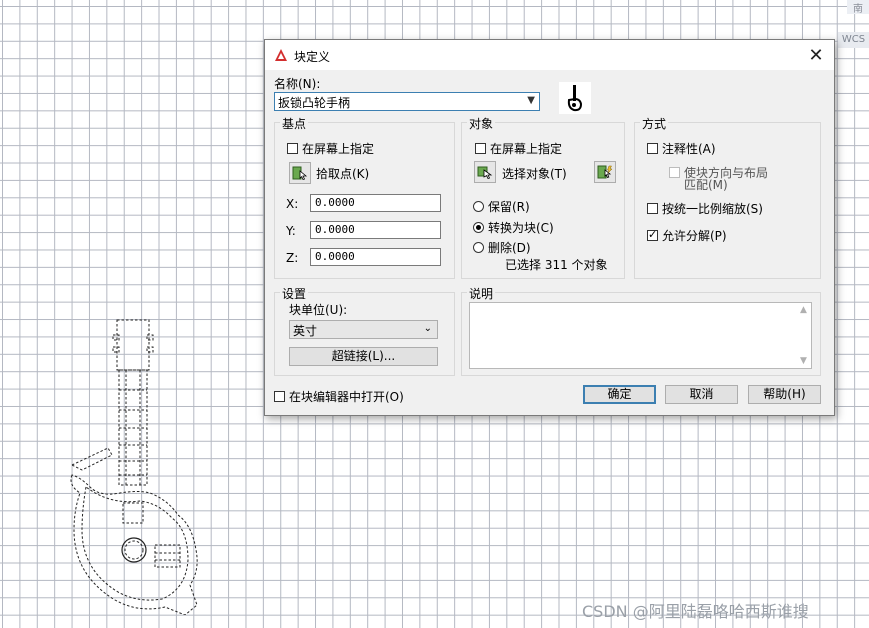 This screenshot has height=628, width=869. What do you see at coordinates (294, 123) in the screenshot?
I see `base-point-group-label: 基点` at bounding box center [294, 123].